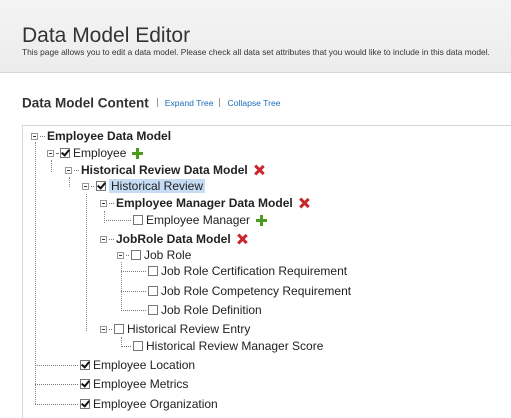  Describe the element at coordinates (167, 255) in the screenshot. I see `node-label: Job Role` at that location.